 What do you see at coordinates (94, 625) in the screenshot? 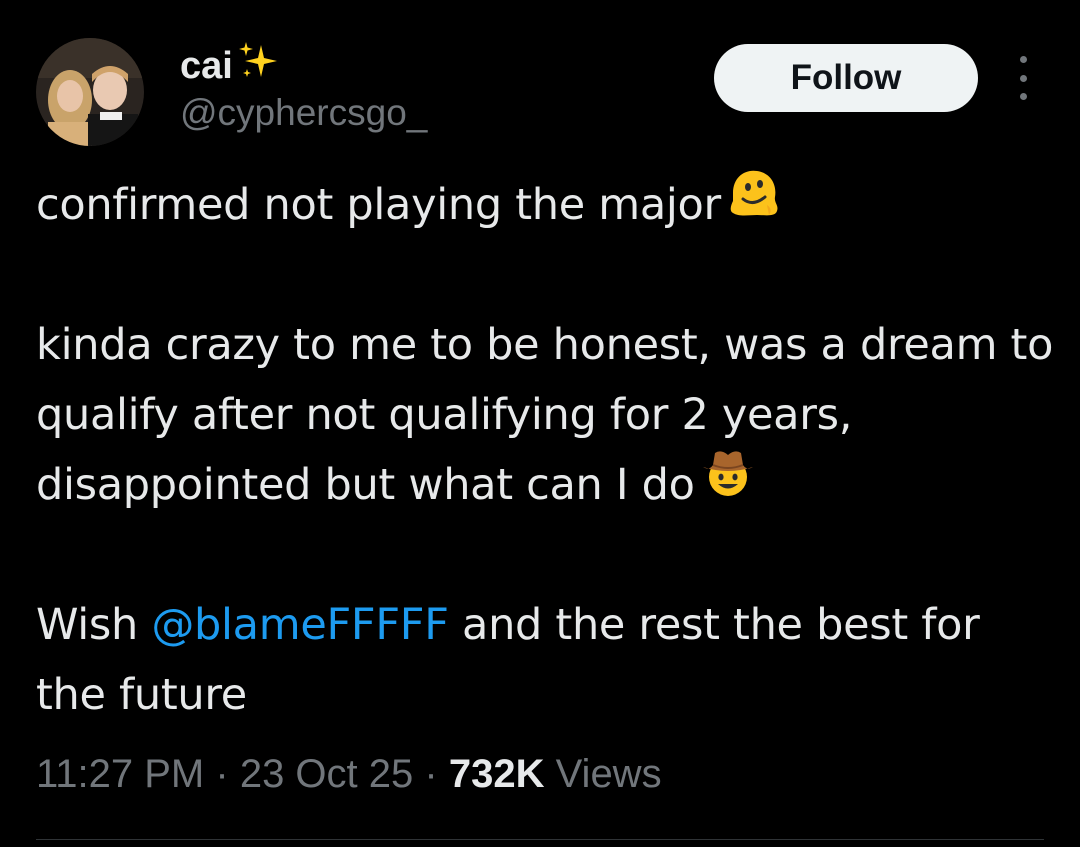
I see `tweet-paragraph-3-prefix: Wish` at bounding box center [94, 625].